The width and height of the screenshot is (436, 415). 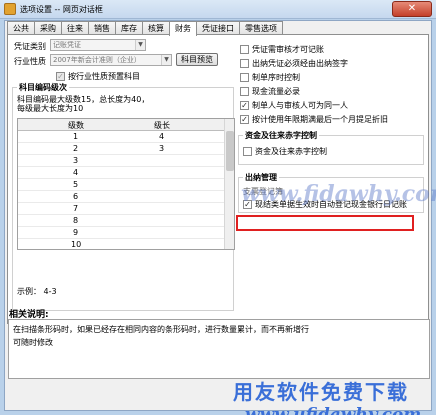 What do you see at coordinates (276, 77) in the screenshot?
I see `option-label: 制单序时控制` at bounding box center [276, 77].